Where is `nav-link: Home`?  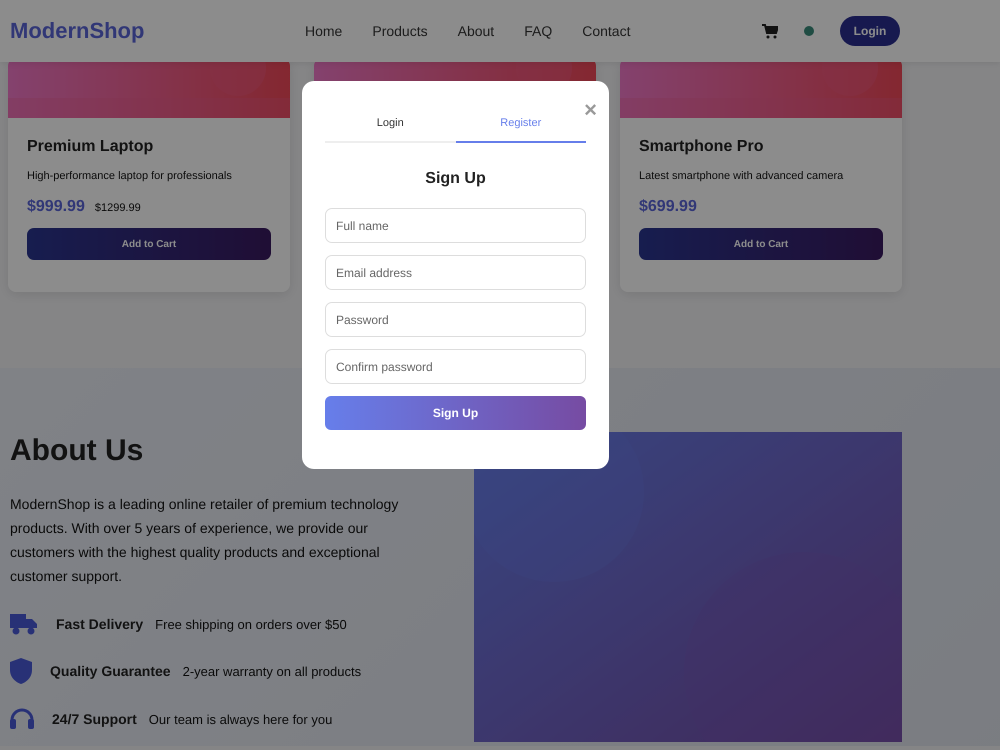
nav-link: Home is located at coordinates (323, 31).